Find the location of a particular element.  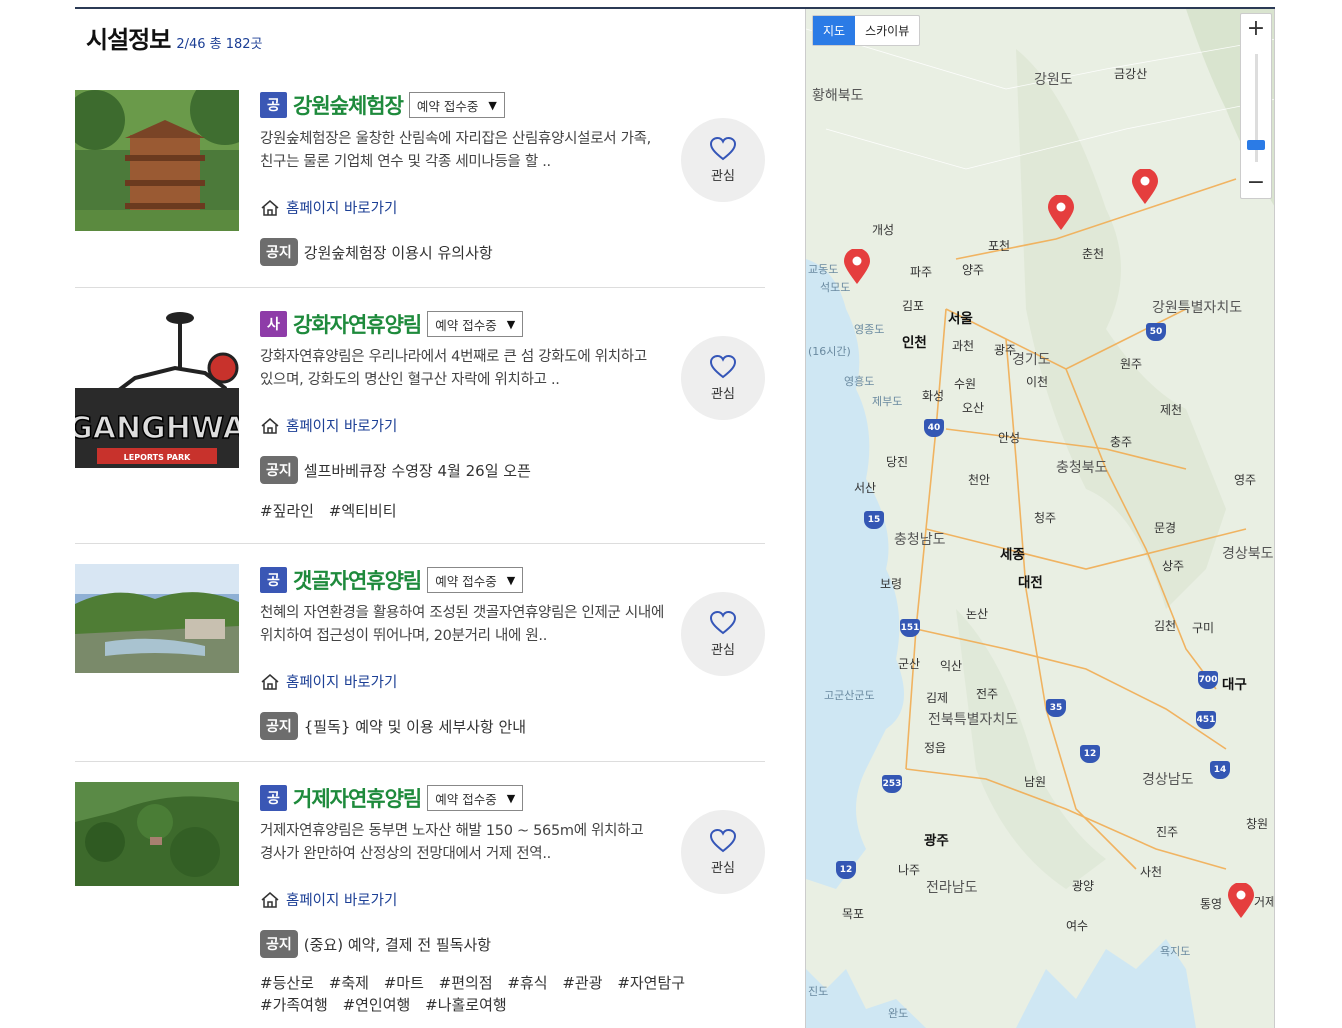

map-label: 구미 is located at coordinates (1203, 628).